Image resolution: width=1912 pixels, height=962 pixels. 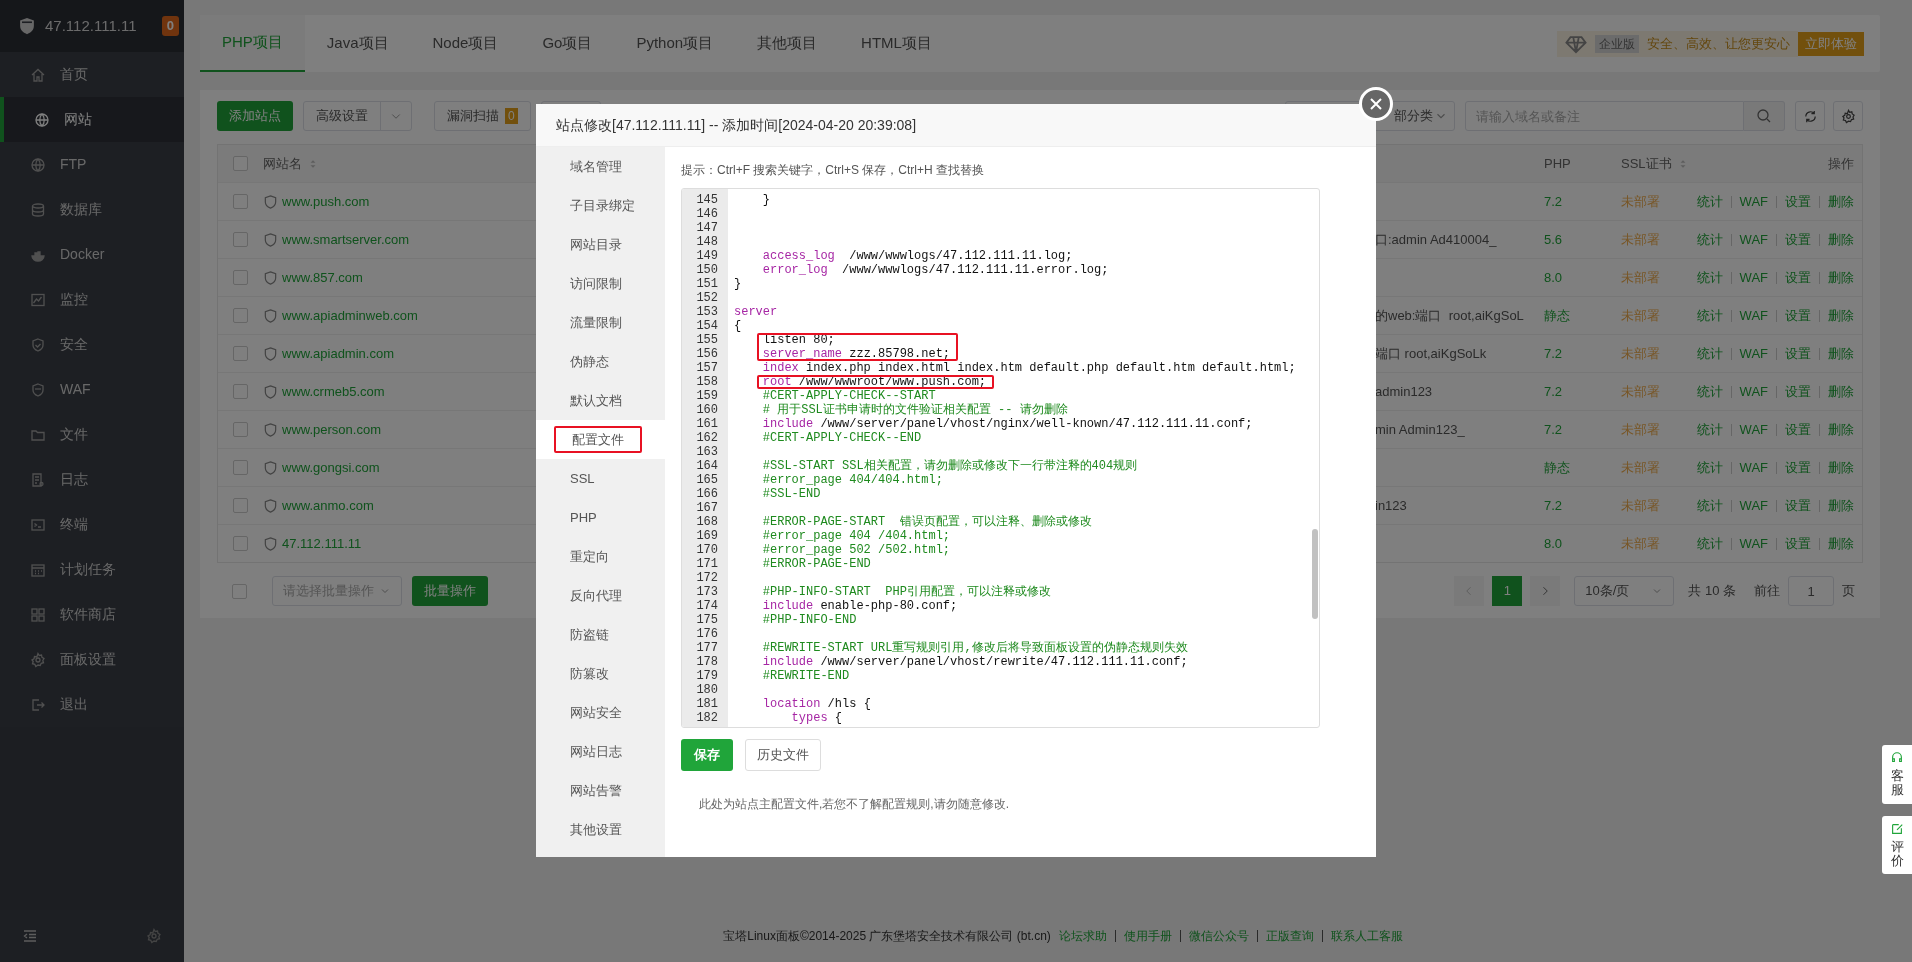 I want to click on footer-link: 联系人工客服, so click(x=1366, y=936).